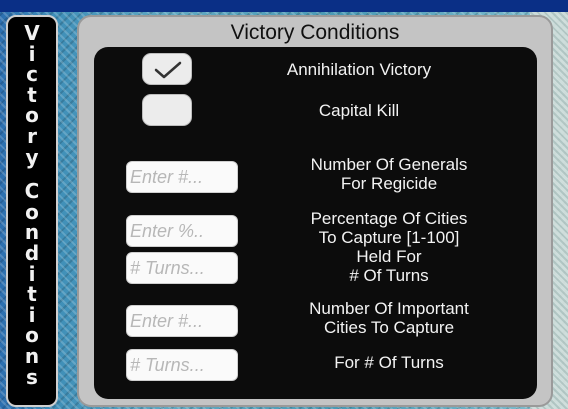 The image size is (568, 409). What do you see at coordinates (32, 376) in the screenshot?
I see `side-tab-letter: s` at bounding box center [32, 376].